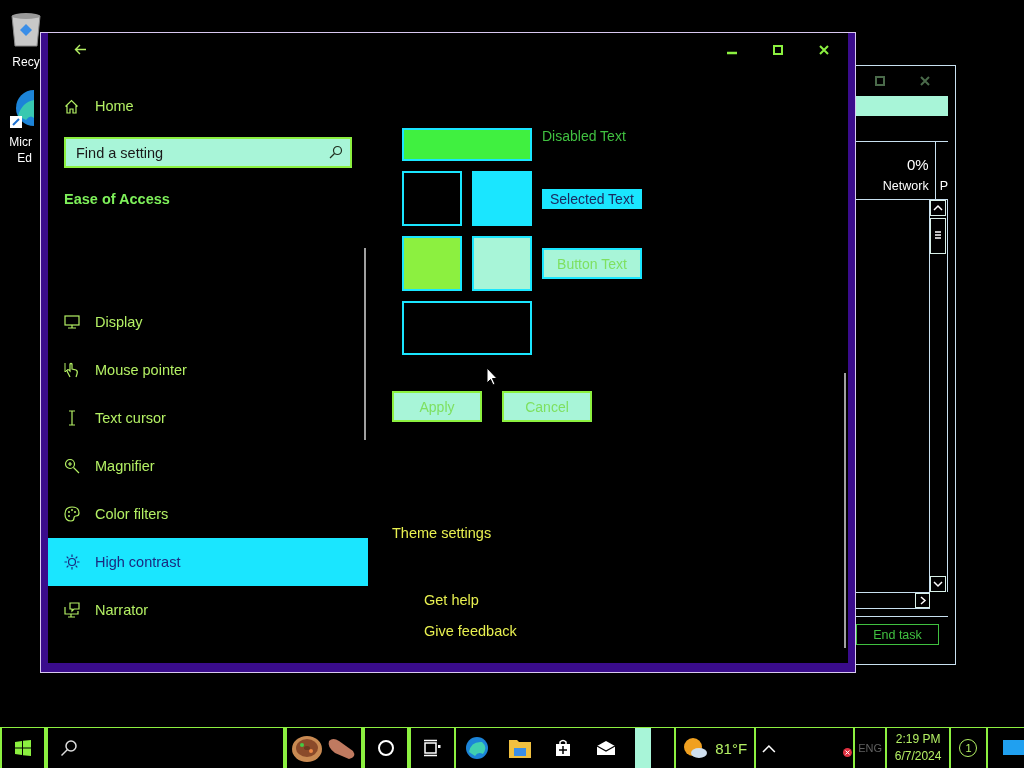 This screenshot has height=768, width=1024. I want to click on back-arrow-icon, so click(80, 49).